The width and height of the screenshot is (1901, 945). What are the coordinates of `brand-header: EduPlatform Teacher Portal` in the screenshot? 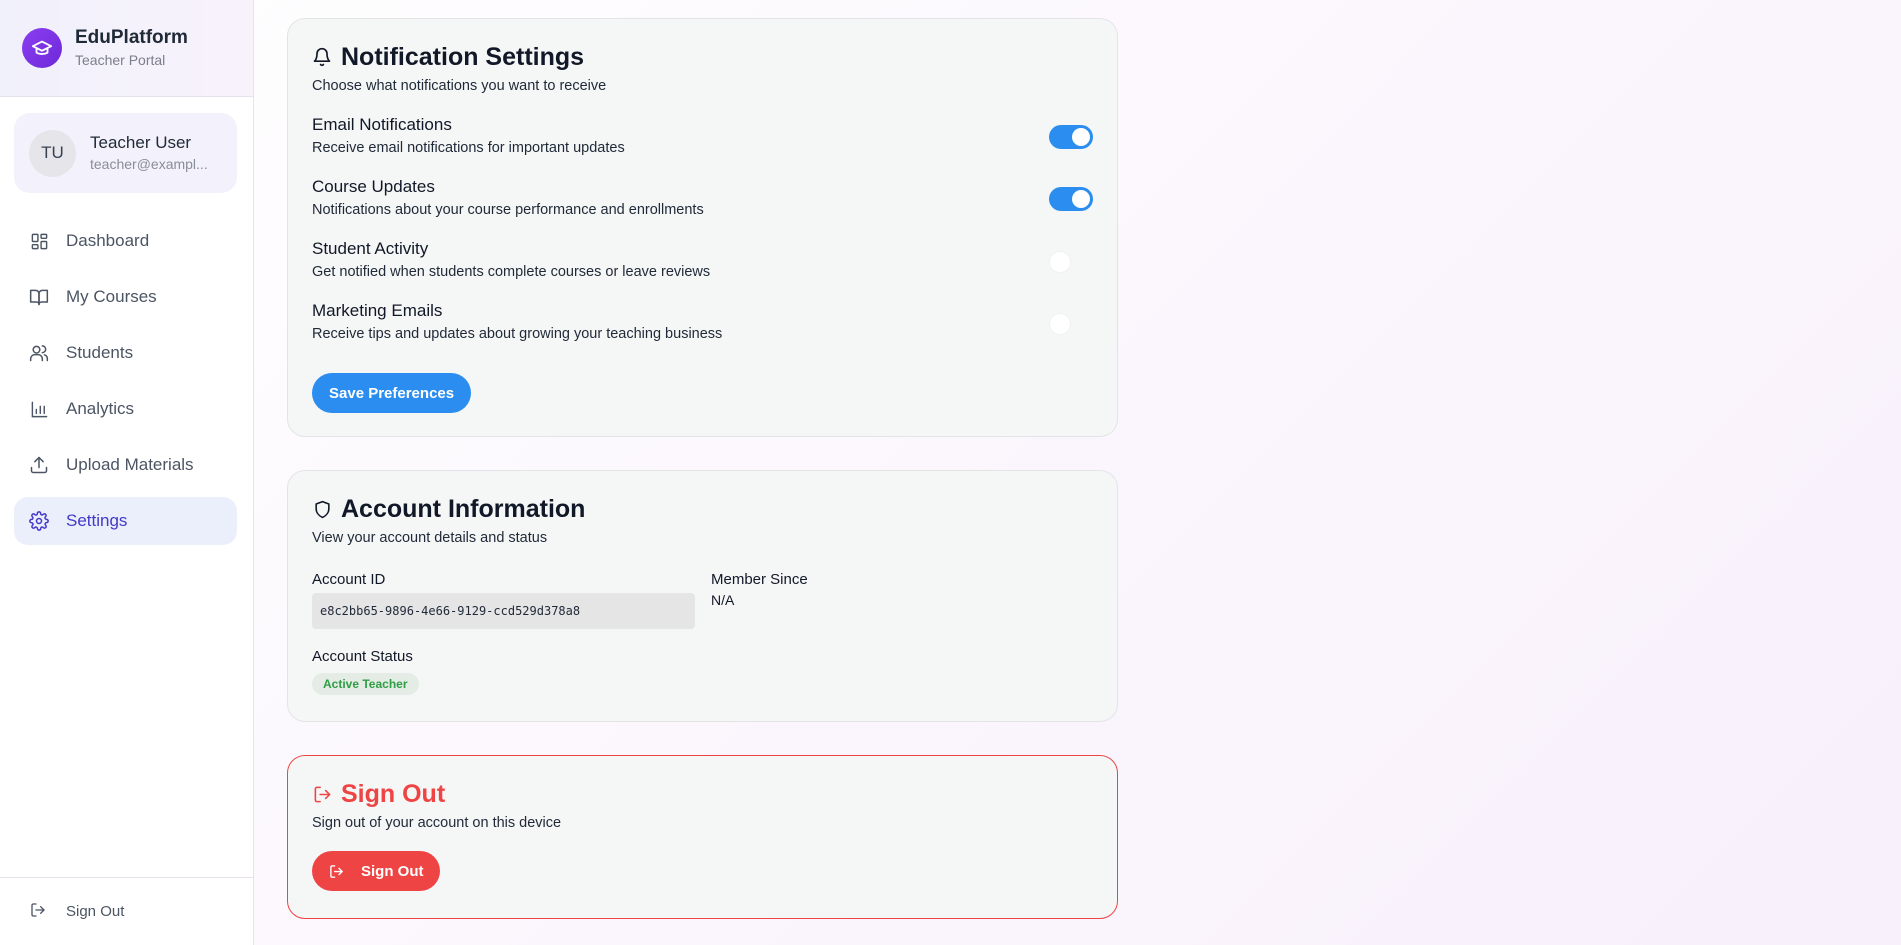 It's located at (126, 48).